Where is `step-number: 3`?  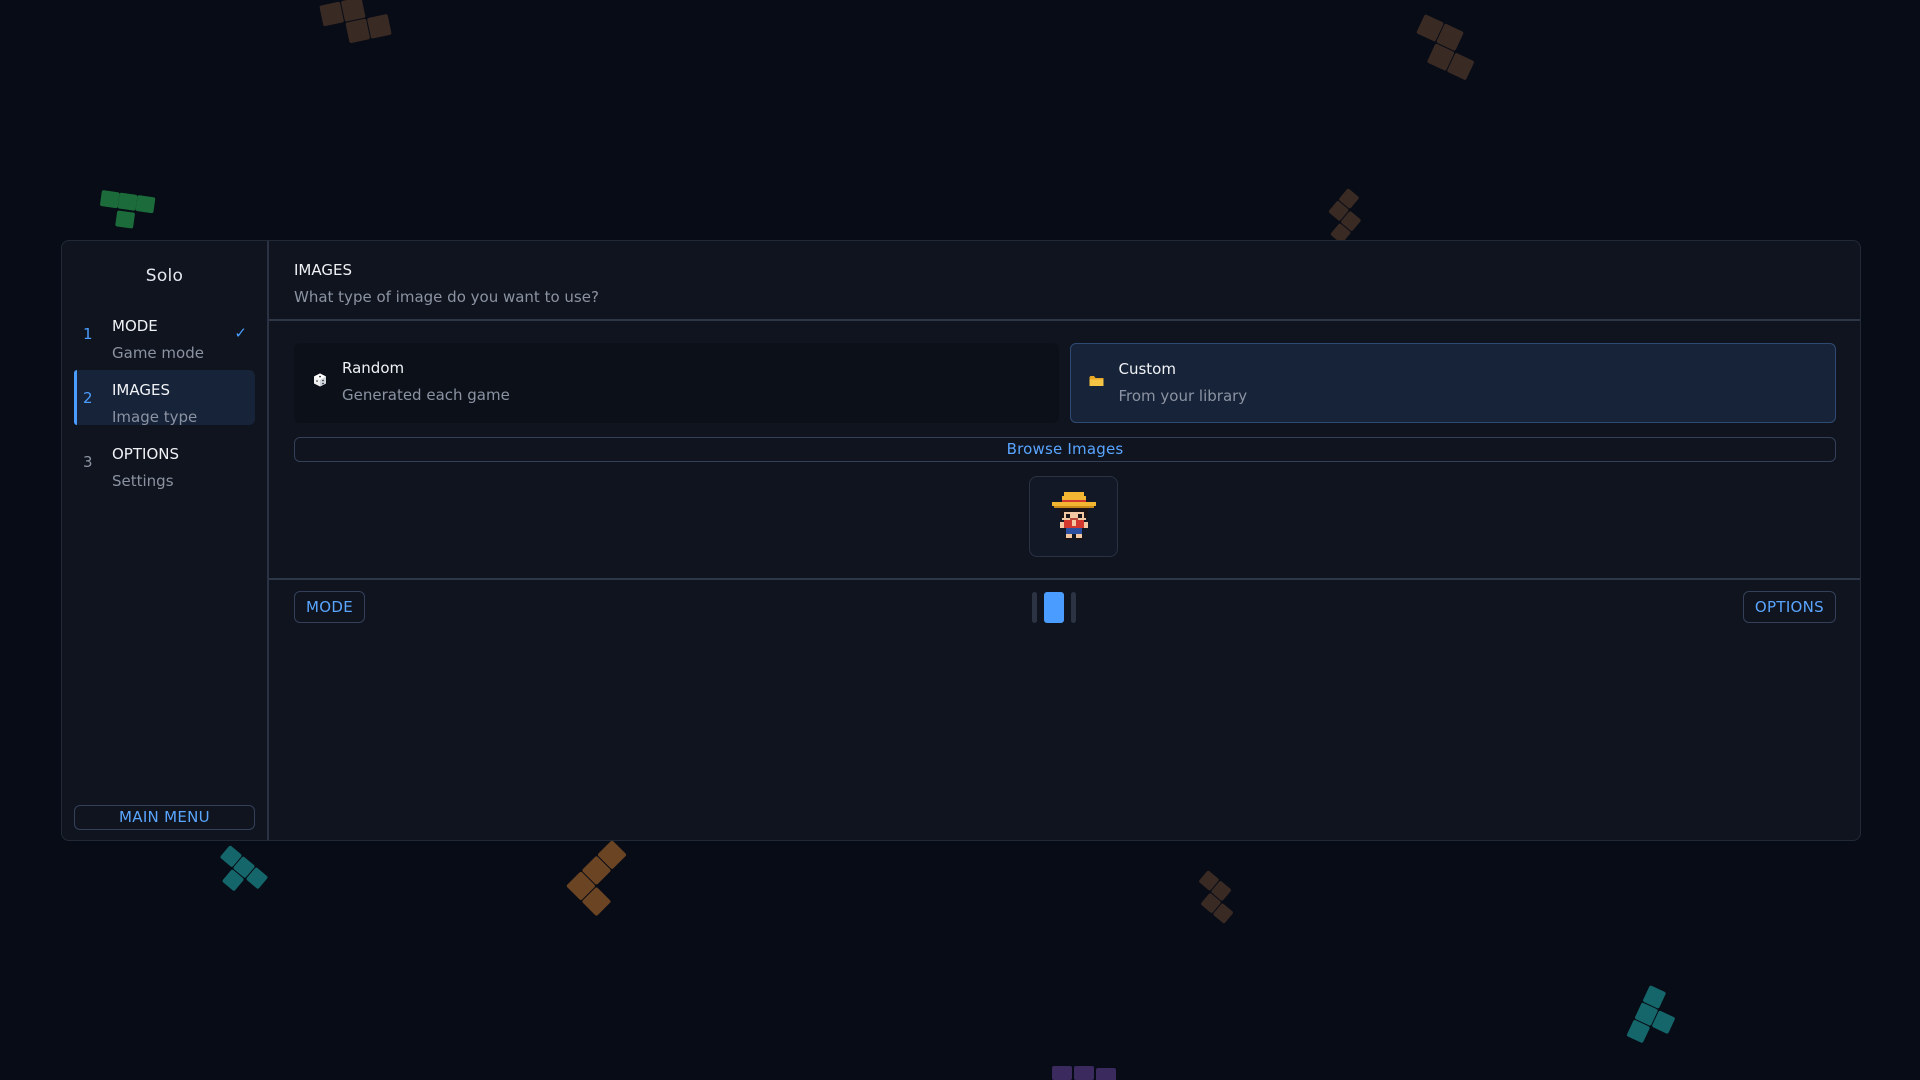
step-number: 3 is located at coordinates (88, 462).